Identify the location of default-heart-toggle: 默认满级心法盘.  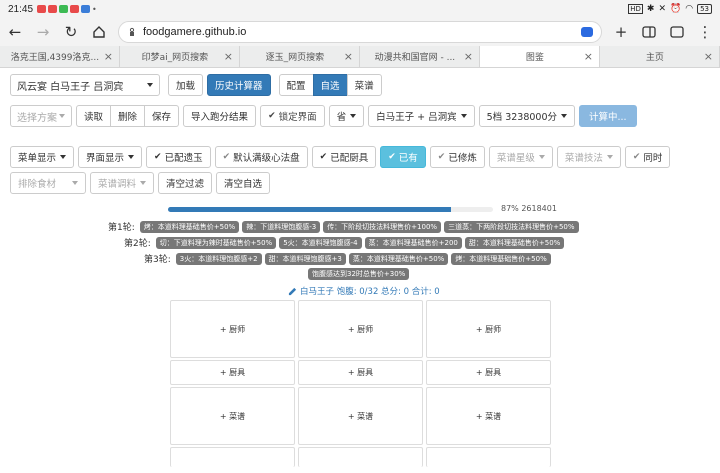
(261, 157).